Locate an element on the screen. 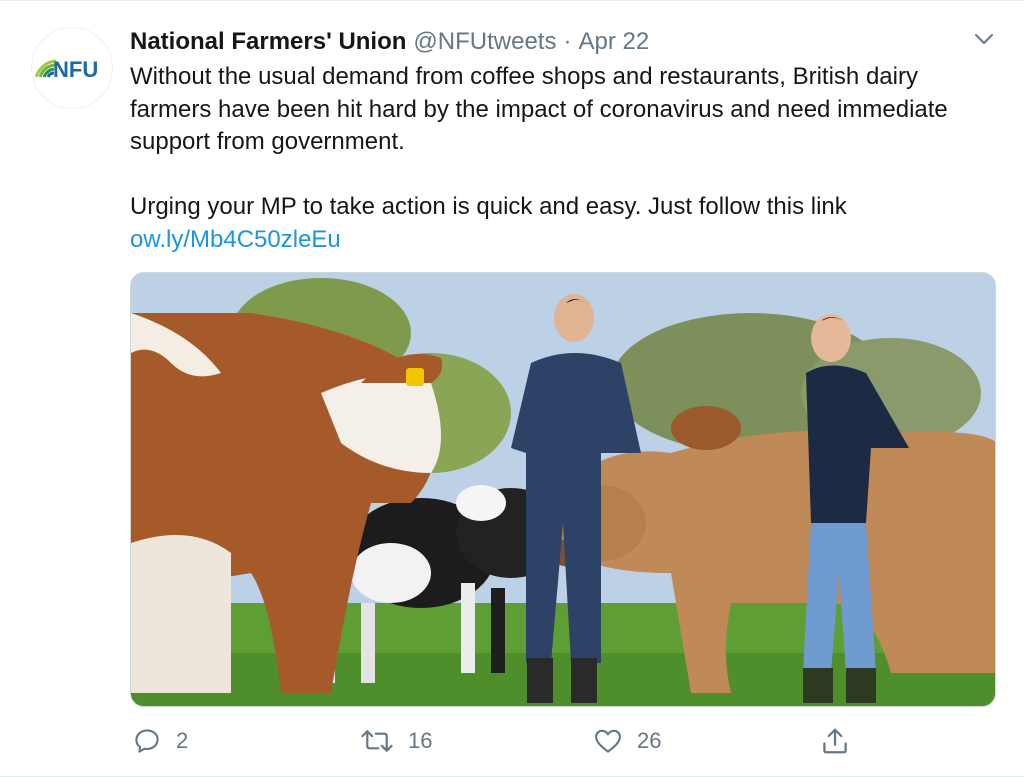 The width and height of the screenshot is (1024, 777). nfu-logo-icon: NFU is located at coordinates (66, 69).